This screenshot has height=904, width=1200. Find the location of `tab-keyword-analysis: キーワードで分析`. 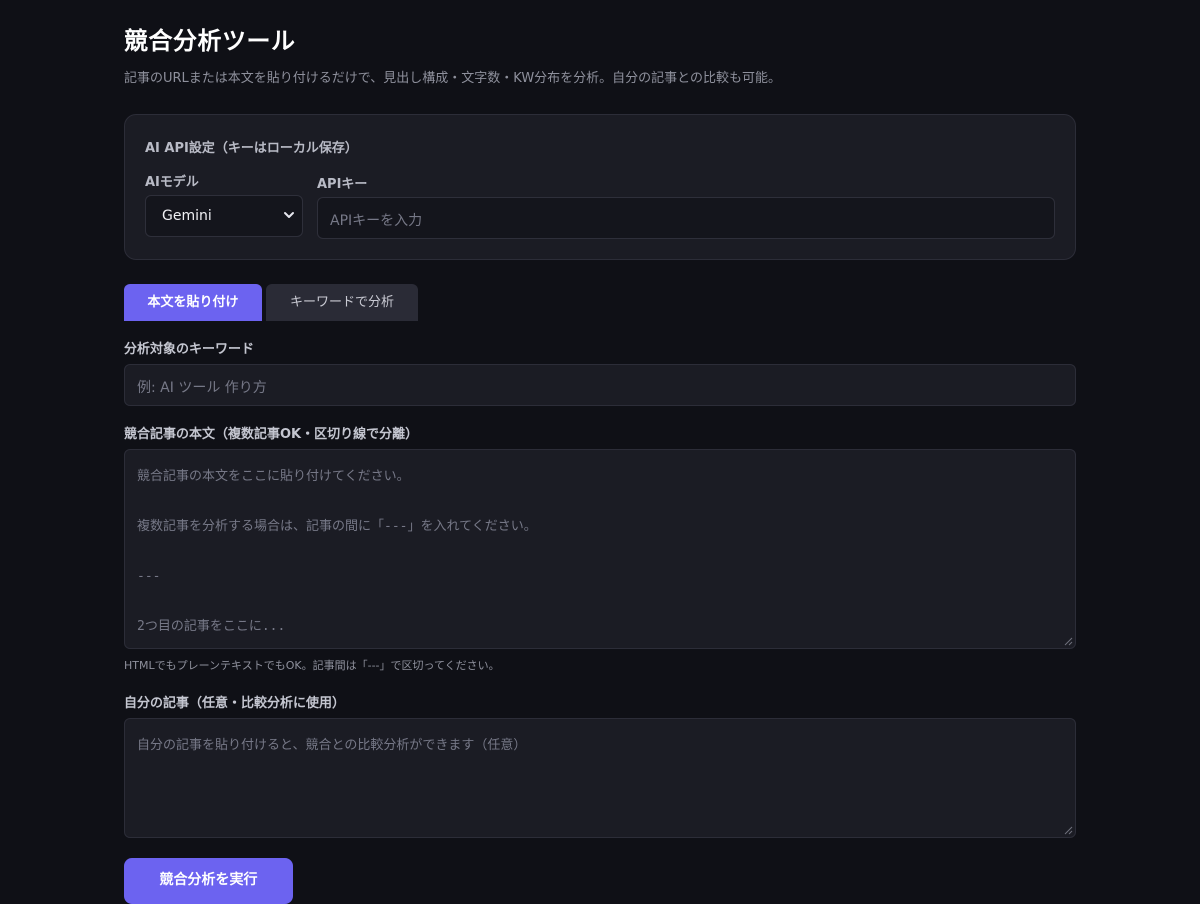

tab-keyword-analysis: キーワードで分析 is located at coordinates (342, 302).